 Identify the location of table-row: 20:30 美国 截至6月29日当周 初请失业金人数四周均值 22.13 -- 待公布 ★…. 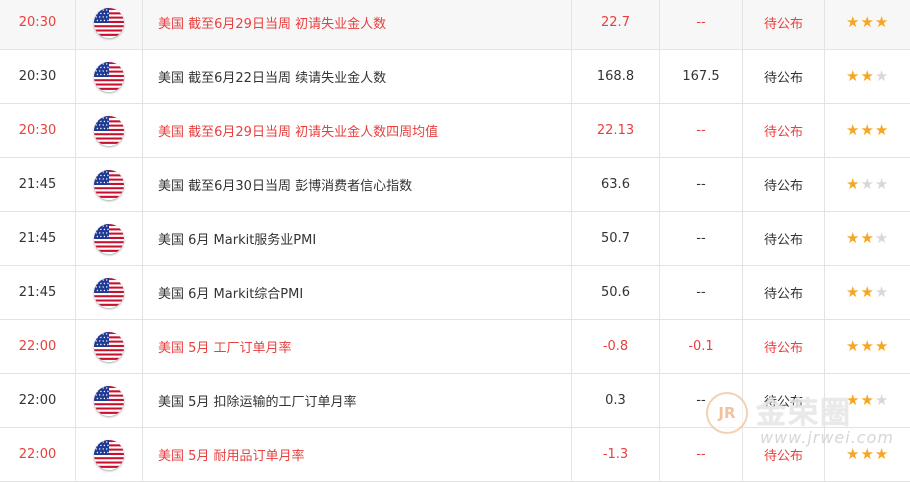
(455, 131).